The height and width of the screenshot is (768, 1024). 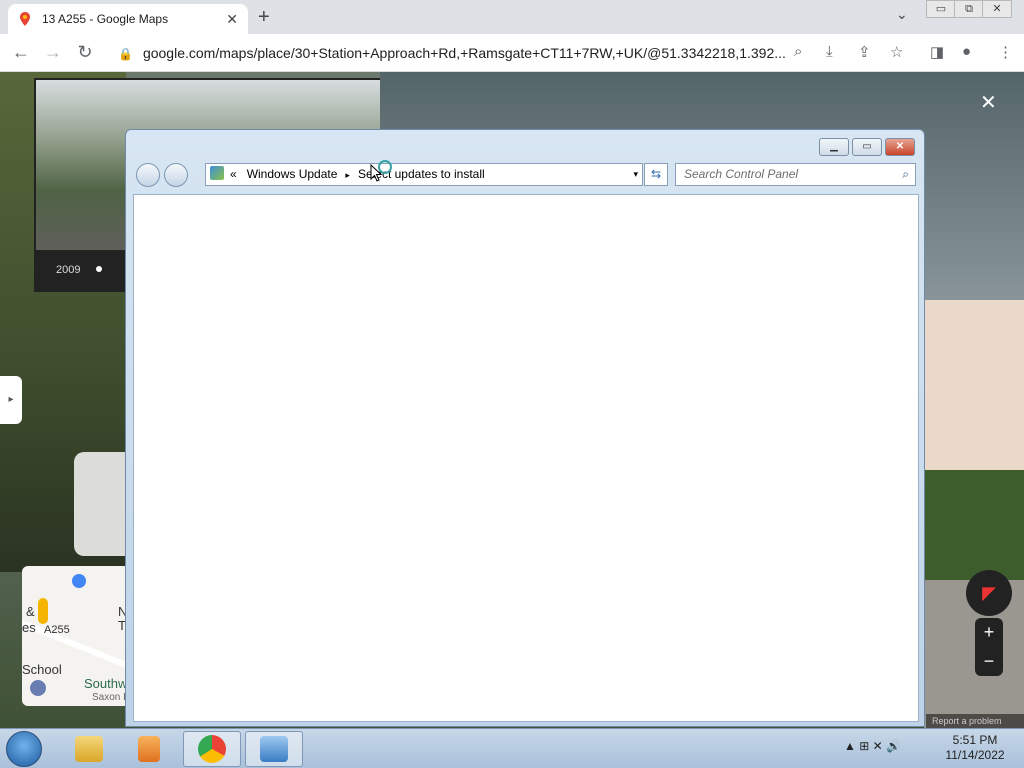 What do you see at coordinates (512, 17) in the screenshot?
I see `browser-tab-strip: 13 A255 - Google Maps ✕ + ⌄ ▭ ⧉ ✕` at bounding box center [512, 17].